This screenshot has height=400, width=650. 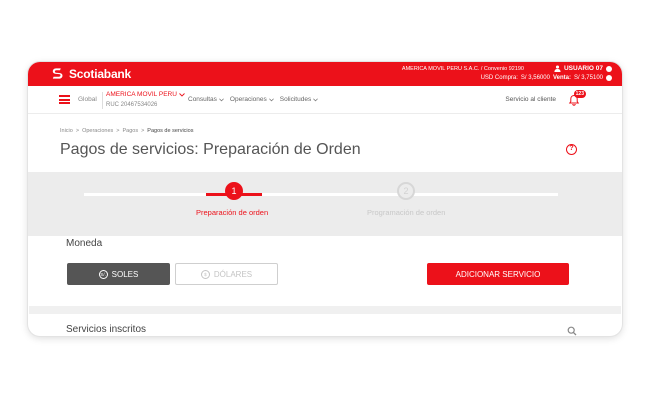 What do you see at coordinates (609, 68) in the screenshot?
I see `user-dropdown-icon` at bounding box center [609, 68].